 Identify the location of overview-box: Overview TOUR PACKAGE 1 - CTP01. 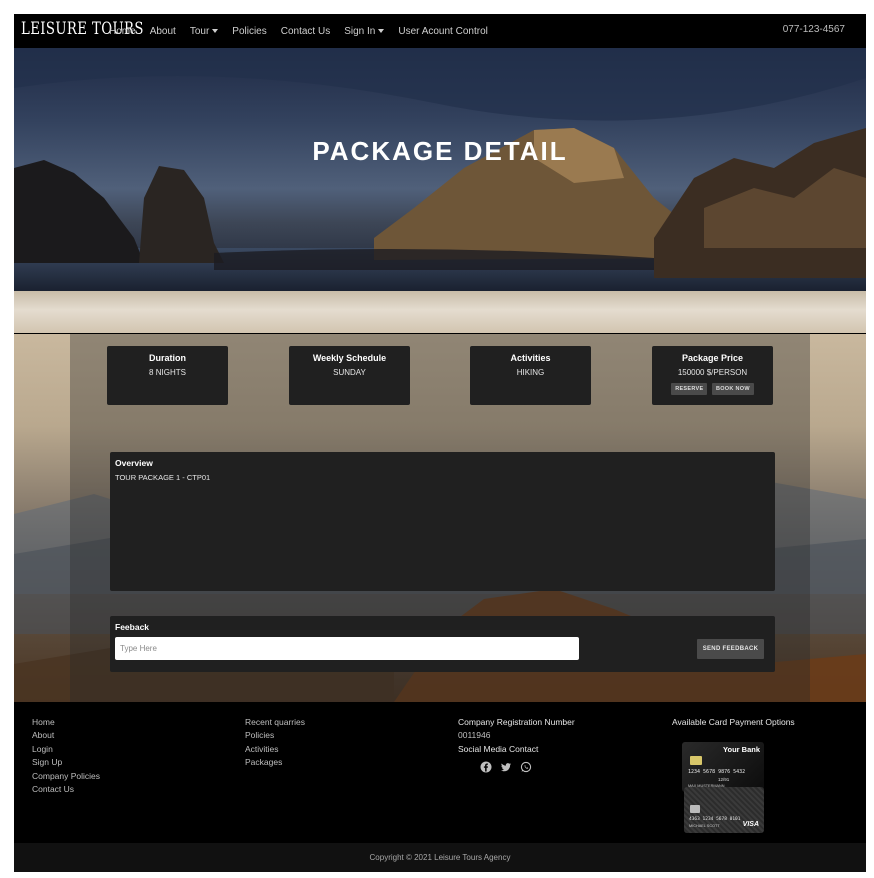
(442, 521).